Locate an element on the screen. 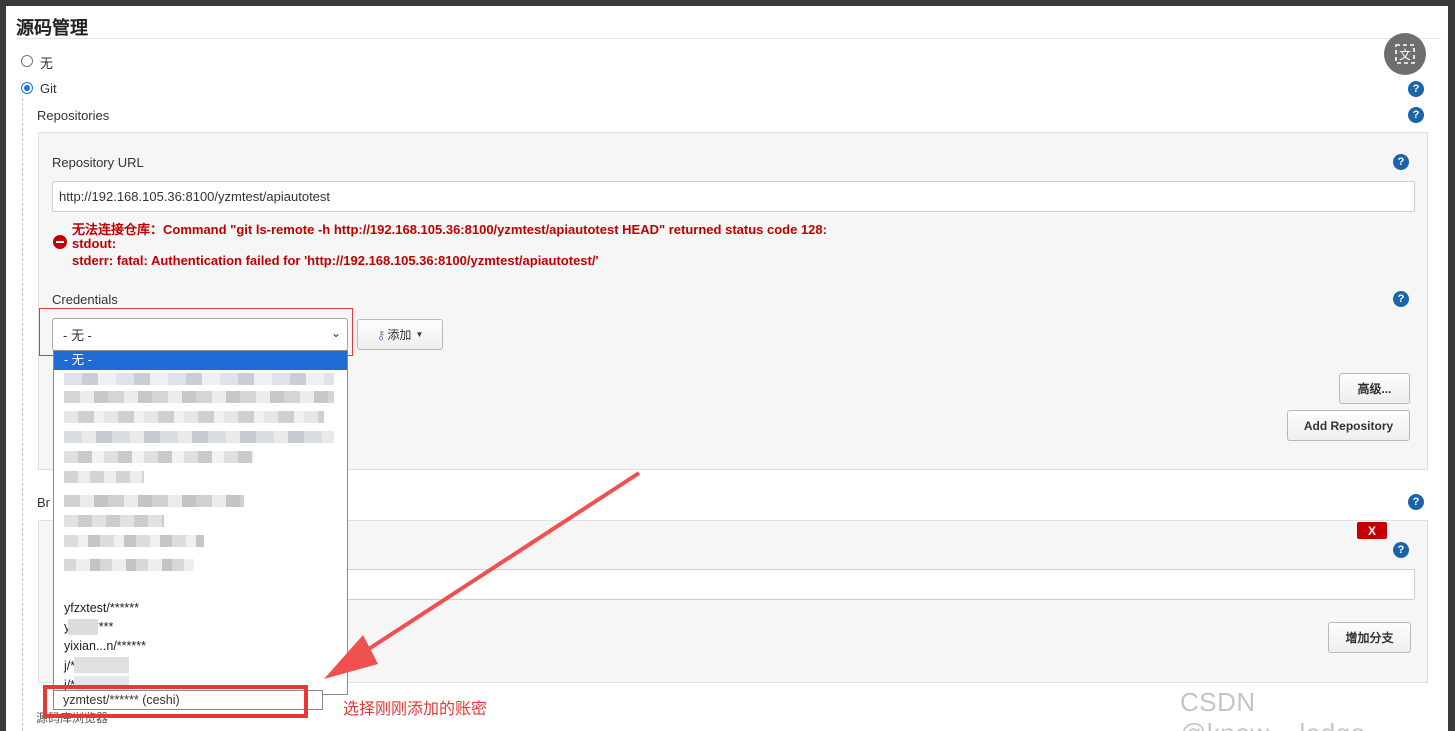 This screenshot has width=1455, height=731. watermark: CSDN @know__ledge is located at coordinates (1272, 709).